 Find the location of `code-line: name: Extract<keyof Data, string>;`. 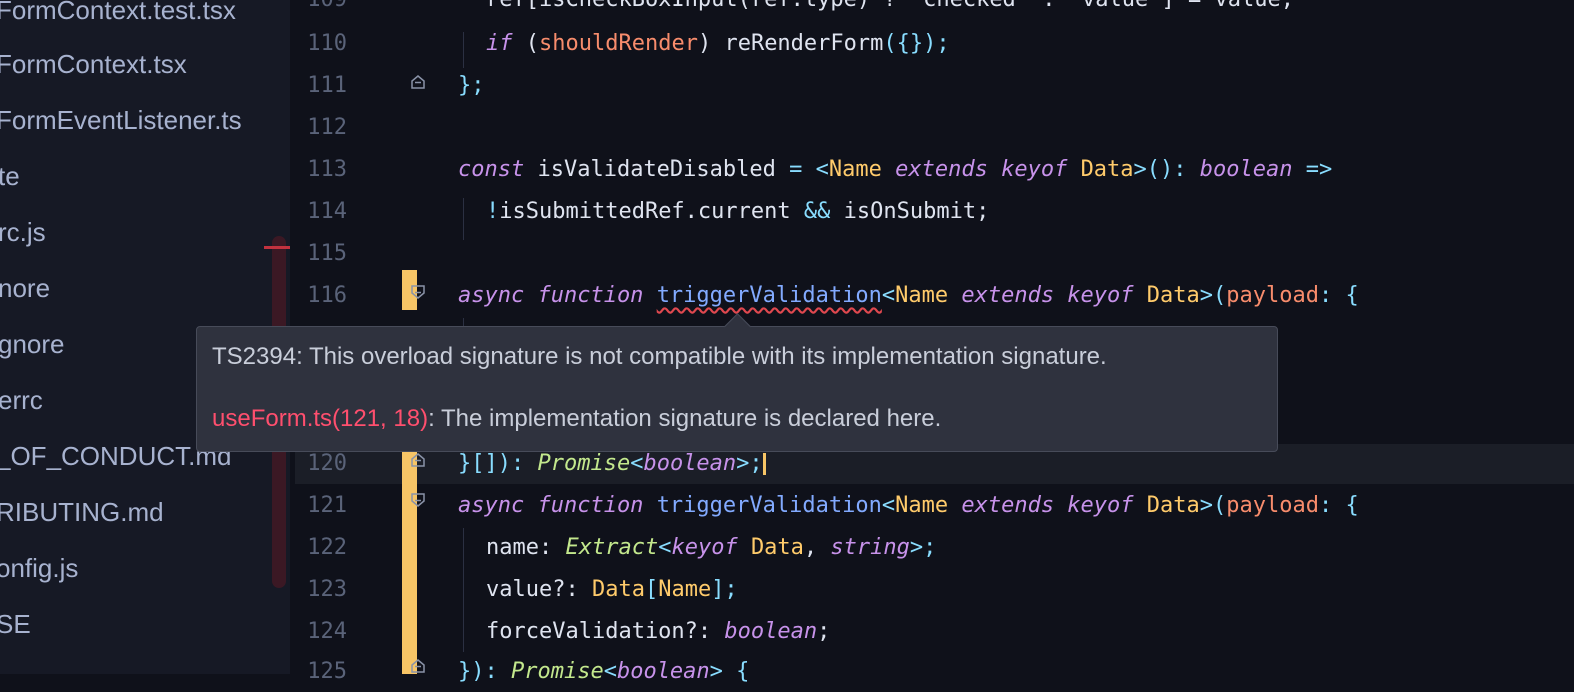

code-line: name: Extract<keyof Data, string>; is located at coordinates (711, 548).